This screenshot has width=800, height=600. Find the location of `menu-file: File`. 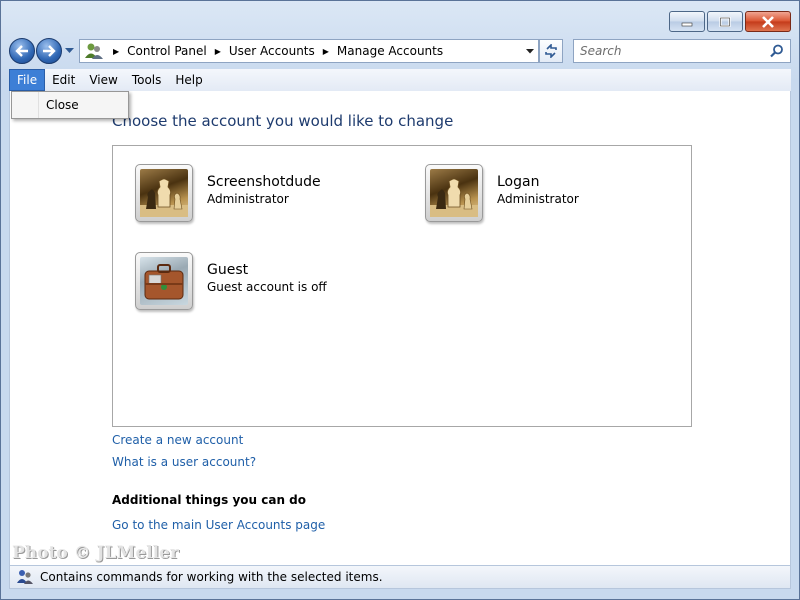

menu-file: File is located at coordinates (27, 80).